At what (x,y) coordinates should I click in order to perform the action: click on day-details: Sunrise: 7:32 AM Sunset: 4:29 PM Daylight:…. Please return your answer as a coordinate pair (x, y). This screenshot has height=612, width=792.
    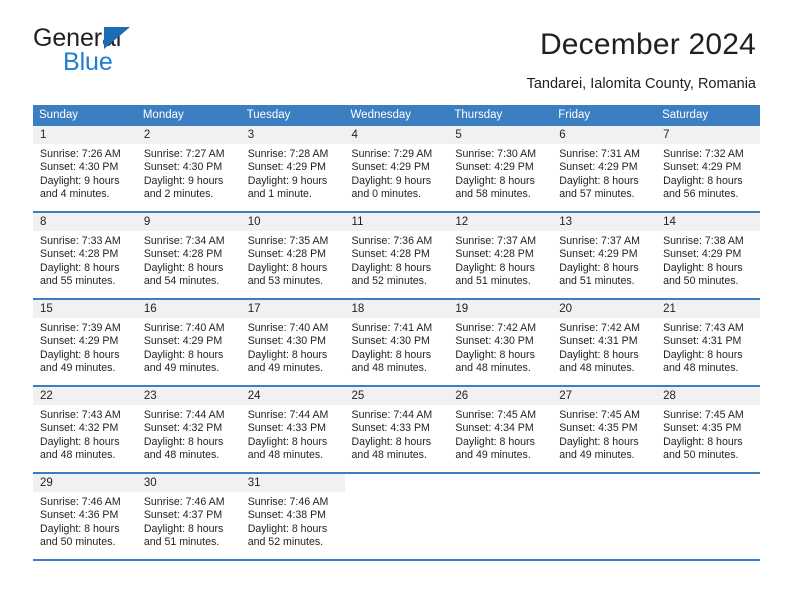
    Looking at the image, I should click on (708, 173).